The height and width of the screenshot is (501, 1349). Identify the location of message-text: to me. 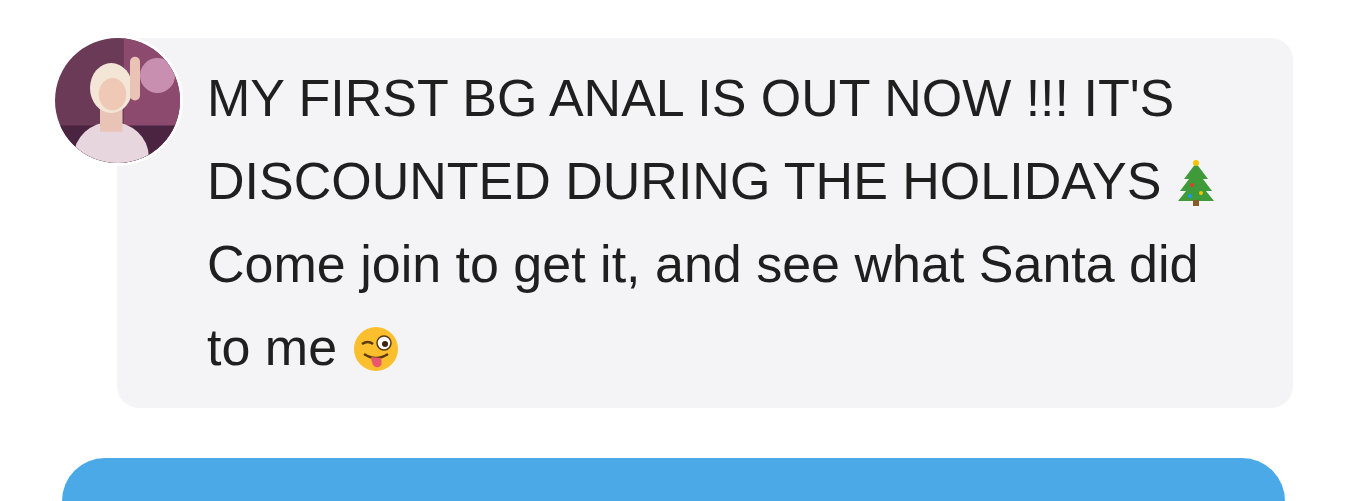
(272, 347).